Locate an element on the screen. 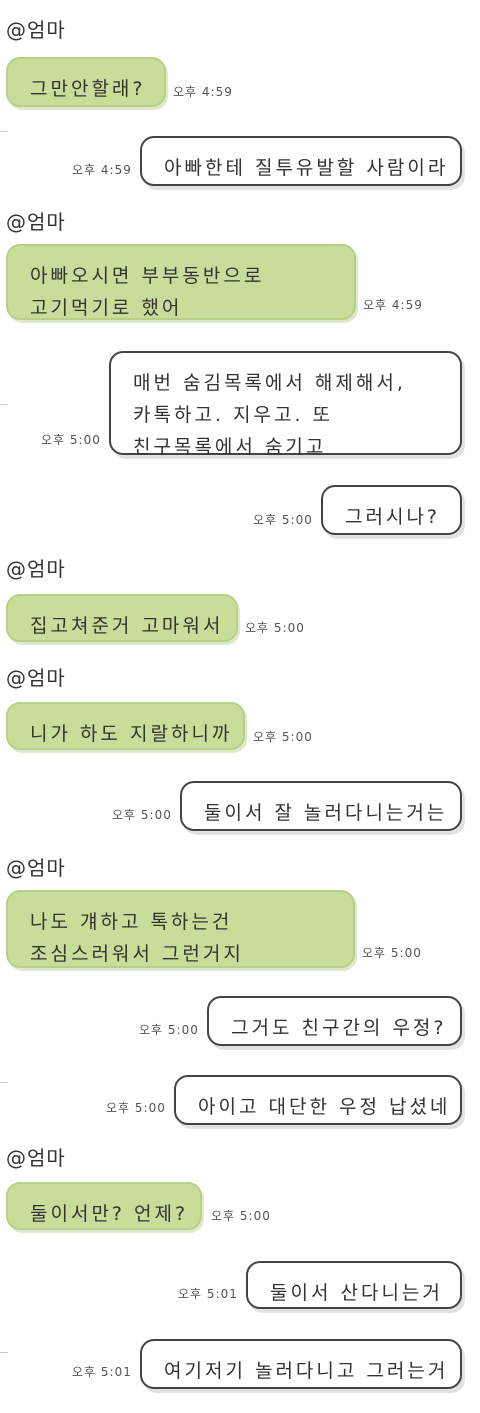  message-line: 그거도 친구간의 우정? is located at coordinates (339, 1028).